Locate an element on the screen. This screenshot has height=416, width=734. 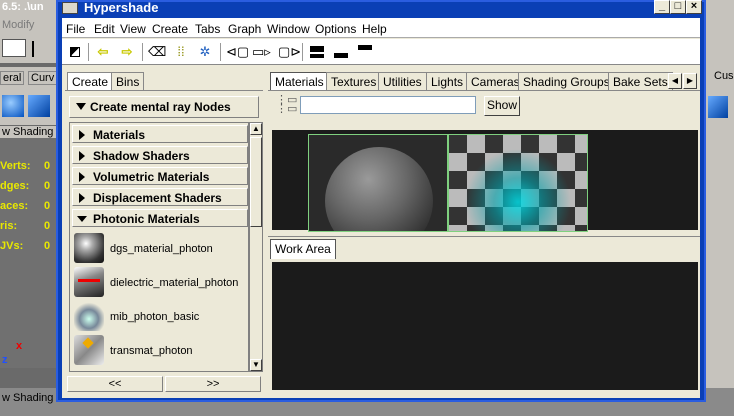
shelf-tab-curves: Curv is located at coordinates (43, 78).